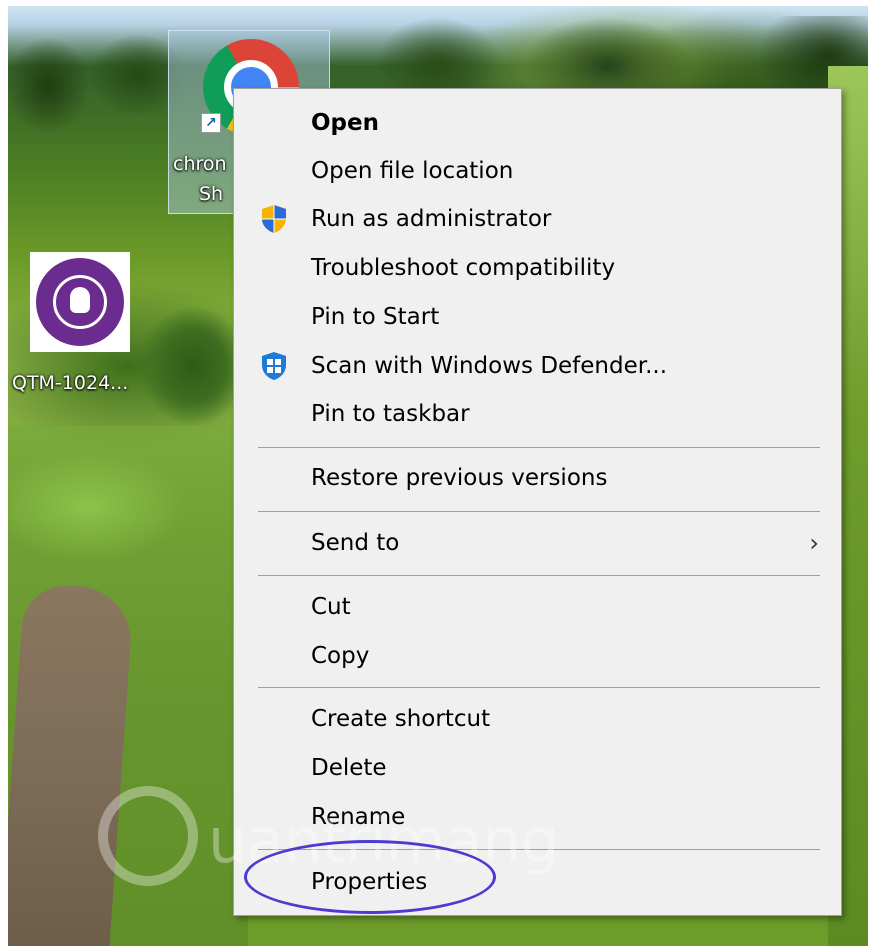 The image size is (870, 948). I want to click on menu-item-label: Send to, so click(355, 543).